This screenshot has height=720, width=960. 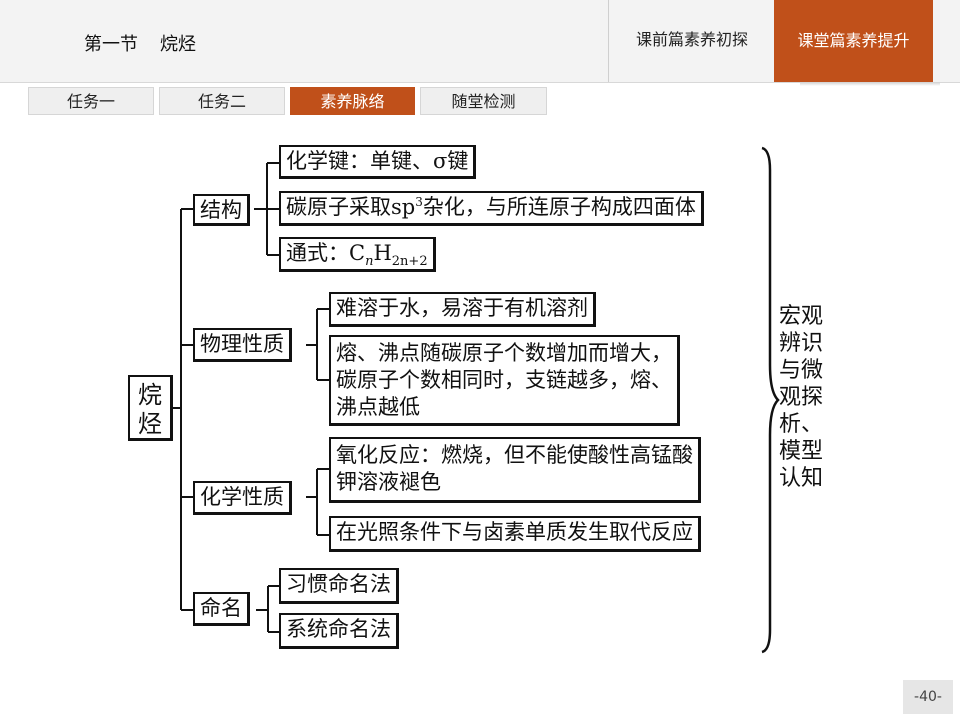 I want to click on node-chemical-properties: 化学性质, so click(x=242, y=498).